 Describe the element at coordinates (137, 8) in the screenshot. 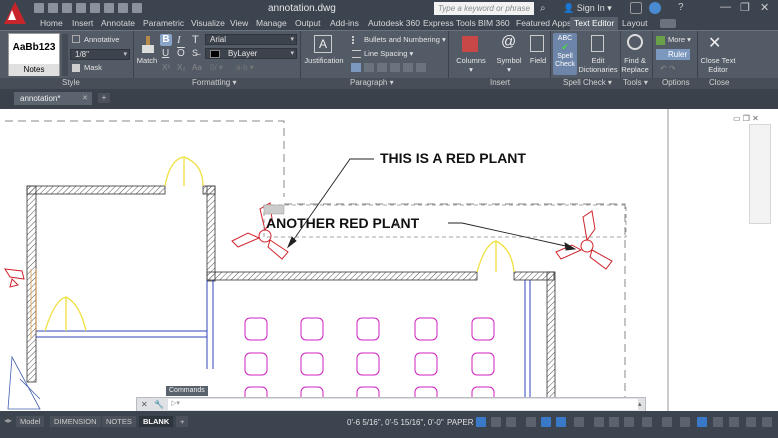

I see `workspace-icon` at that location.